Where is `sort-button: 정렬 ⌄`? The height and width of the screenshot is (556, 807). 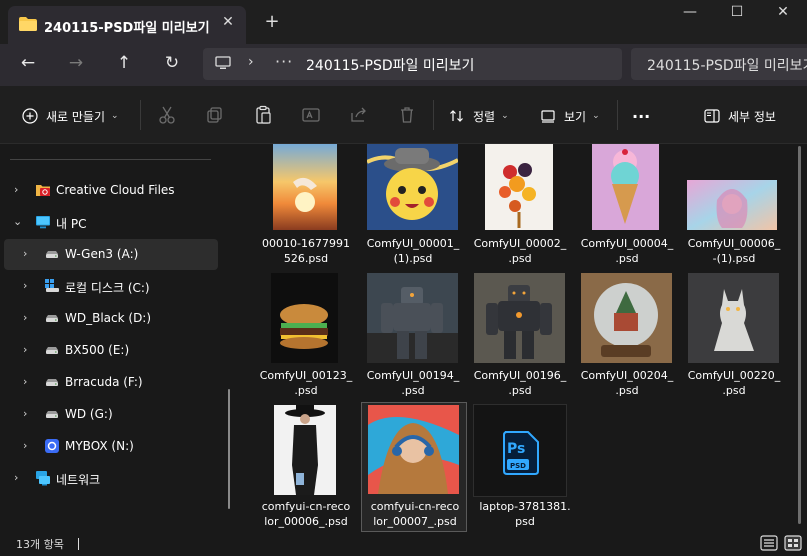 sort-button: 정렬 ⌄ is located at coordinates (479, 116).